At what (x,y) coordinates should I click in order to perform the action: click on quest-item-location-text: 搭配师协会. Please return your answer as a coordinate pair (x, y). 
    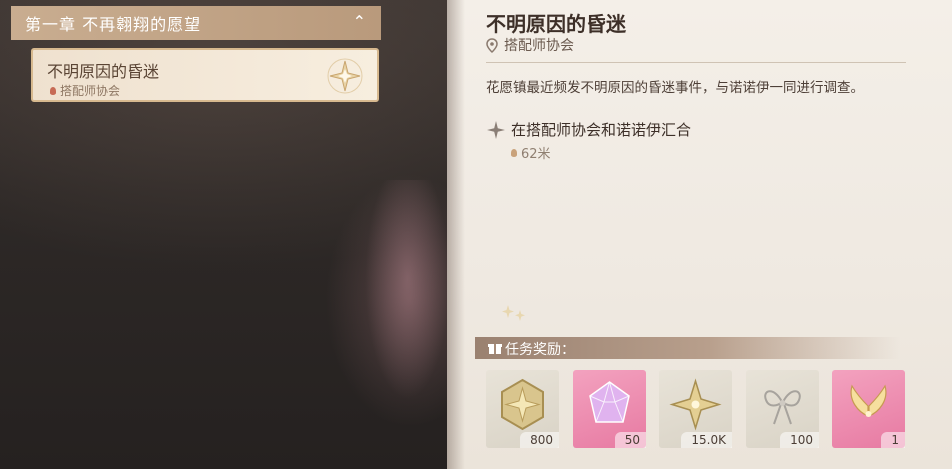
    Looking at the image, I should click on (90, 91).